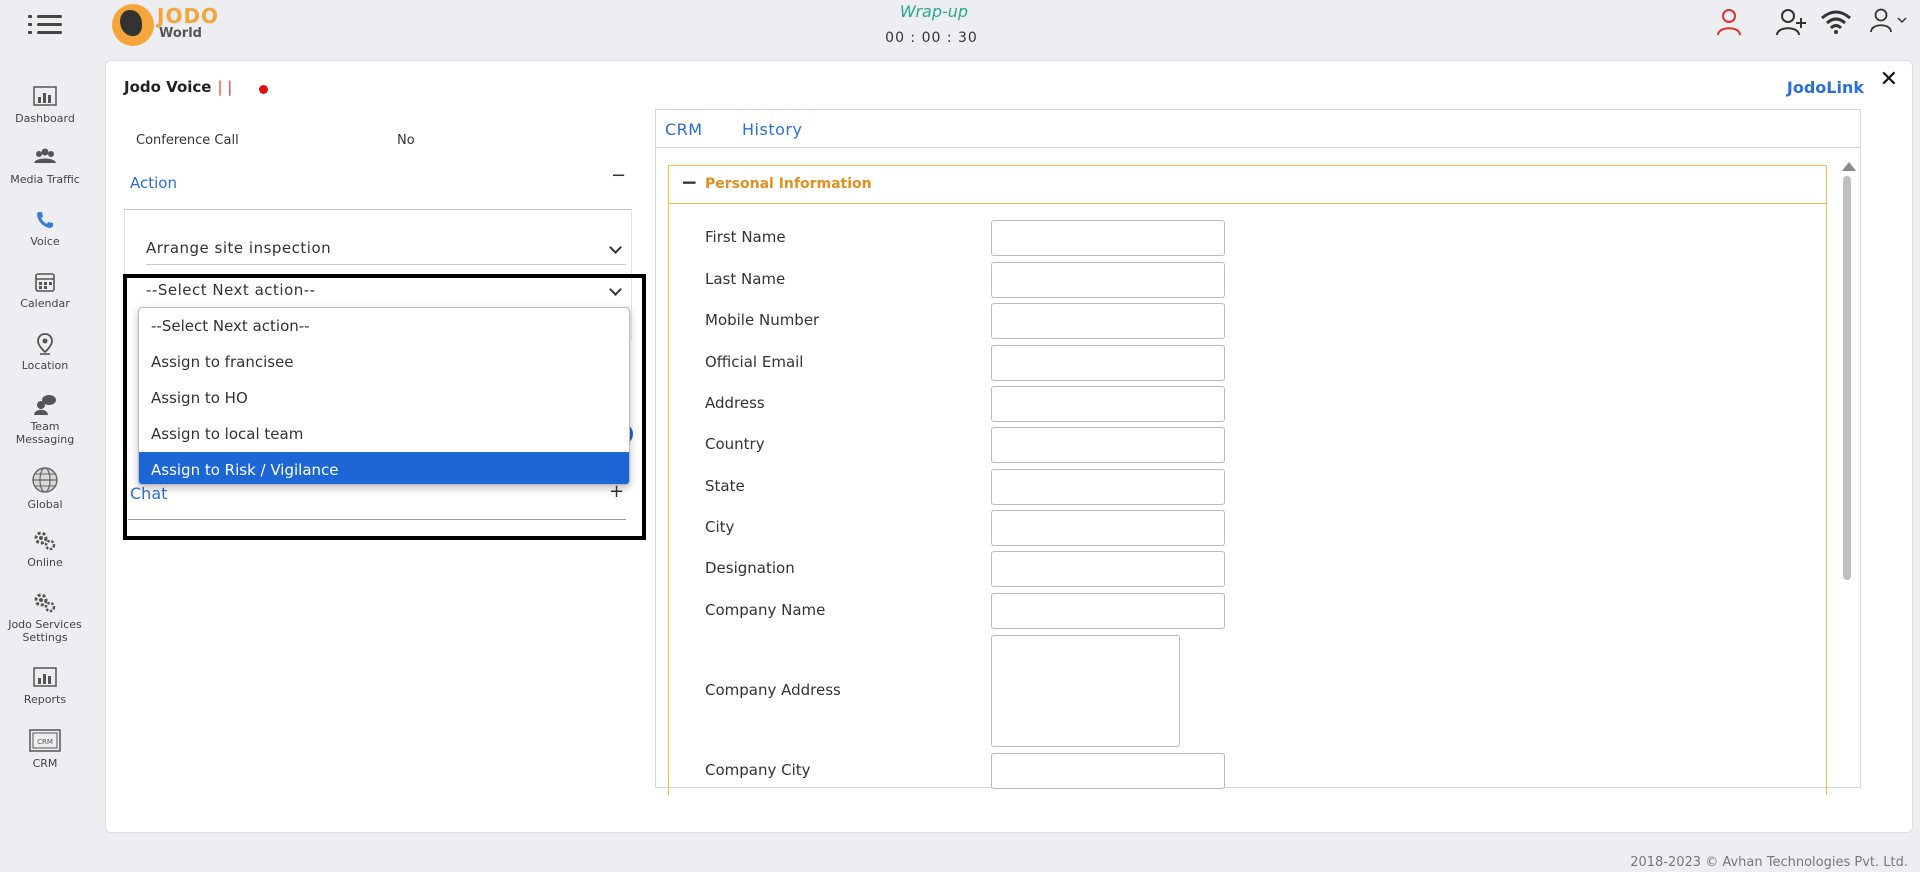 This screenshot has height=872, width=1920. I want to click on sidebar-item-crm: CRM CRM, so click(45, 749).